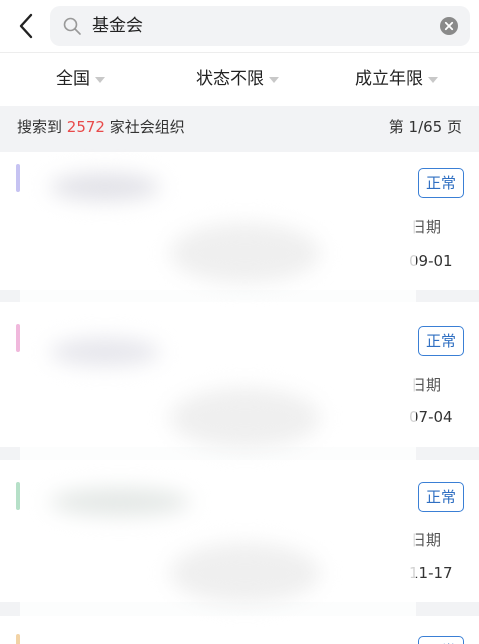  I want to click on filter-founded-years: 成立年限, so click(396, 79).